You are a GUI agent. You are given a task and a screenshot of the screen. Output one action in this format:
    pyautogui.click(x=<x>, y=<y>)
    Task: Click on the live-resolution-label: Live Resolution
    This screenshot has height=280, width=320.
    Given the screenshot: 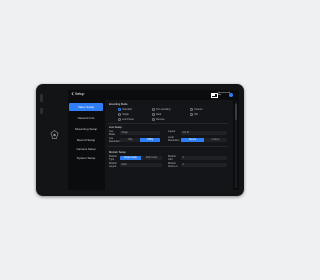 What is the action you would take?
    pyautogui.click(x=115, y=140)
    